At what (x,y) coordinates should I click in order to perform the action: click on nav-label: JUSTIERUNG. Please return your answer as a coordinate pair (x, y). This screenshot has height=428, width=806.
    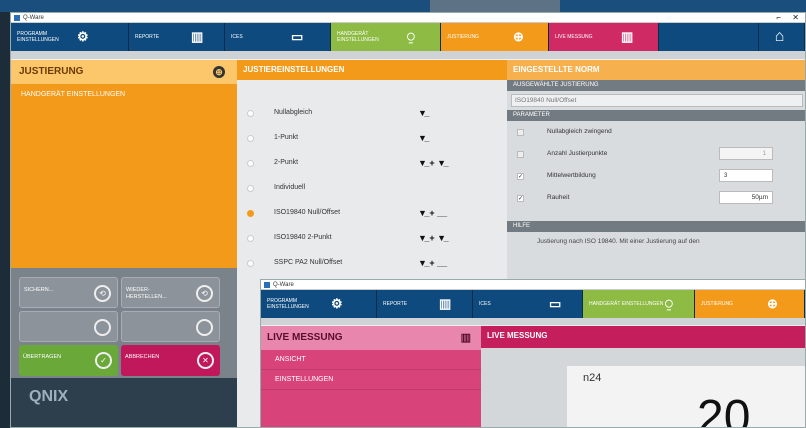
    Looking at the image, I should click on (717, 304).